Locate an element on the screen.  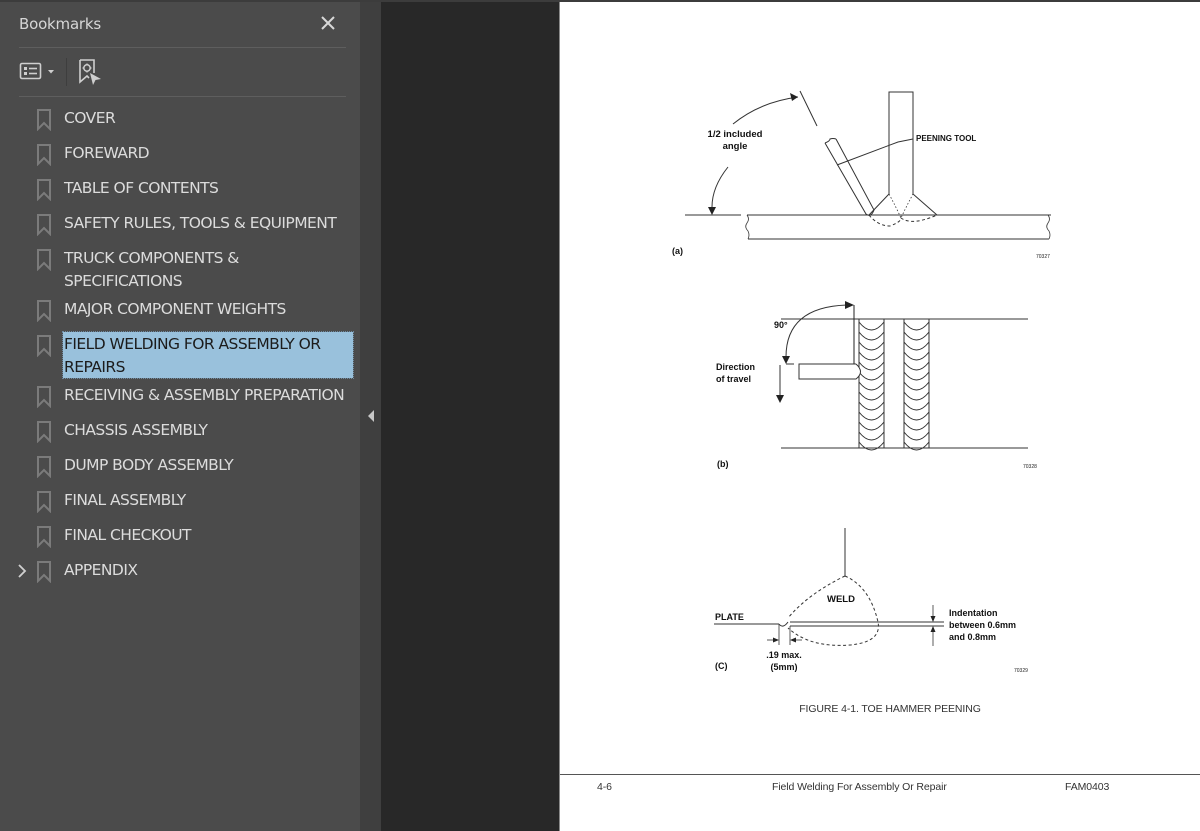
bookmark-label: FINAL ASSEMBLY is located at coordinates (125, 500).